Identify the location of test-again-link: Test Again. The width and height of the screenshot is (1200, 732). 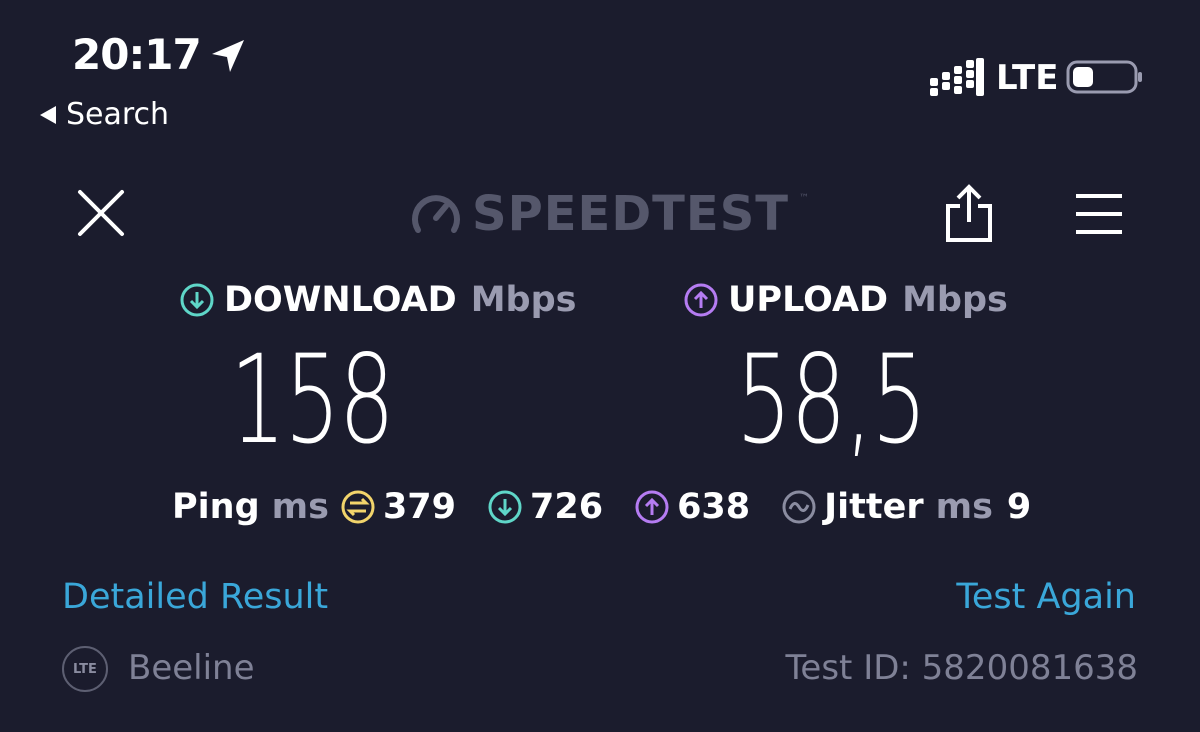
(1046, 597).